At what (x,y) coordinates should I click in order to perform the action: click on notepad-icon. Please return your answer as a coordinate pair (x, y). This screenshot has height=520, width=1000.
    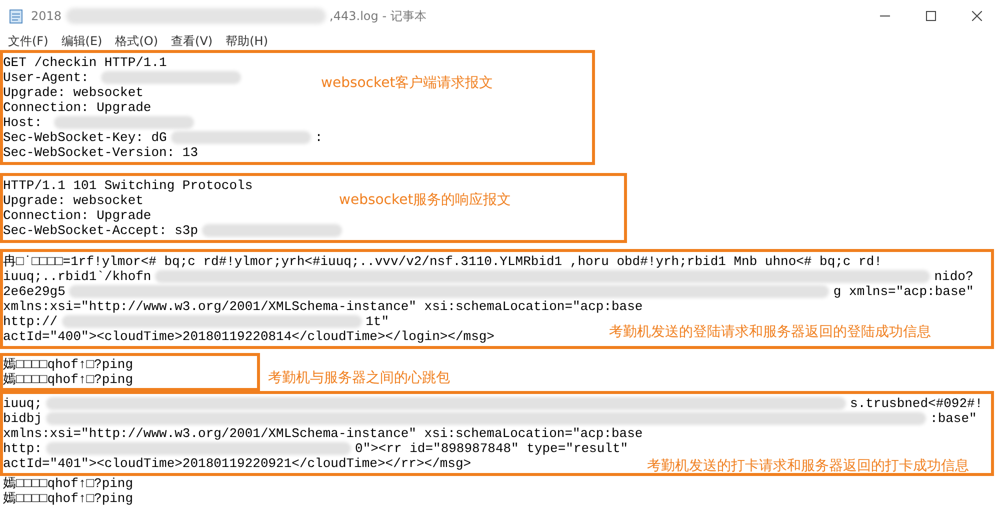
    Looking at the image, I should click on (16, 16).